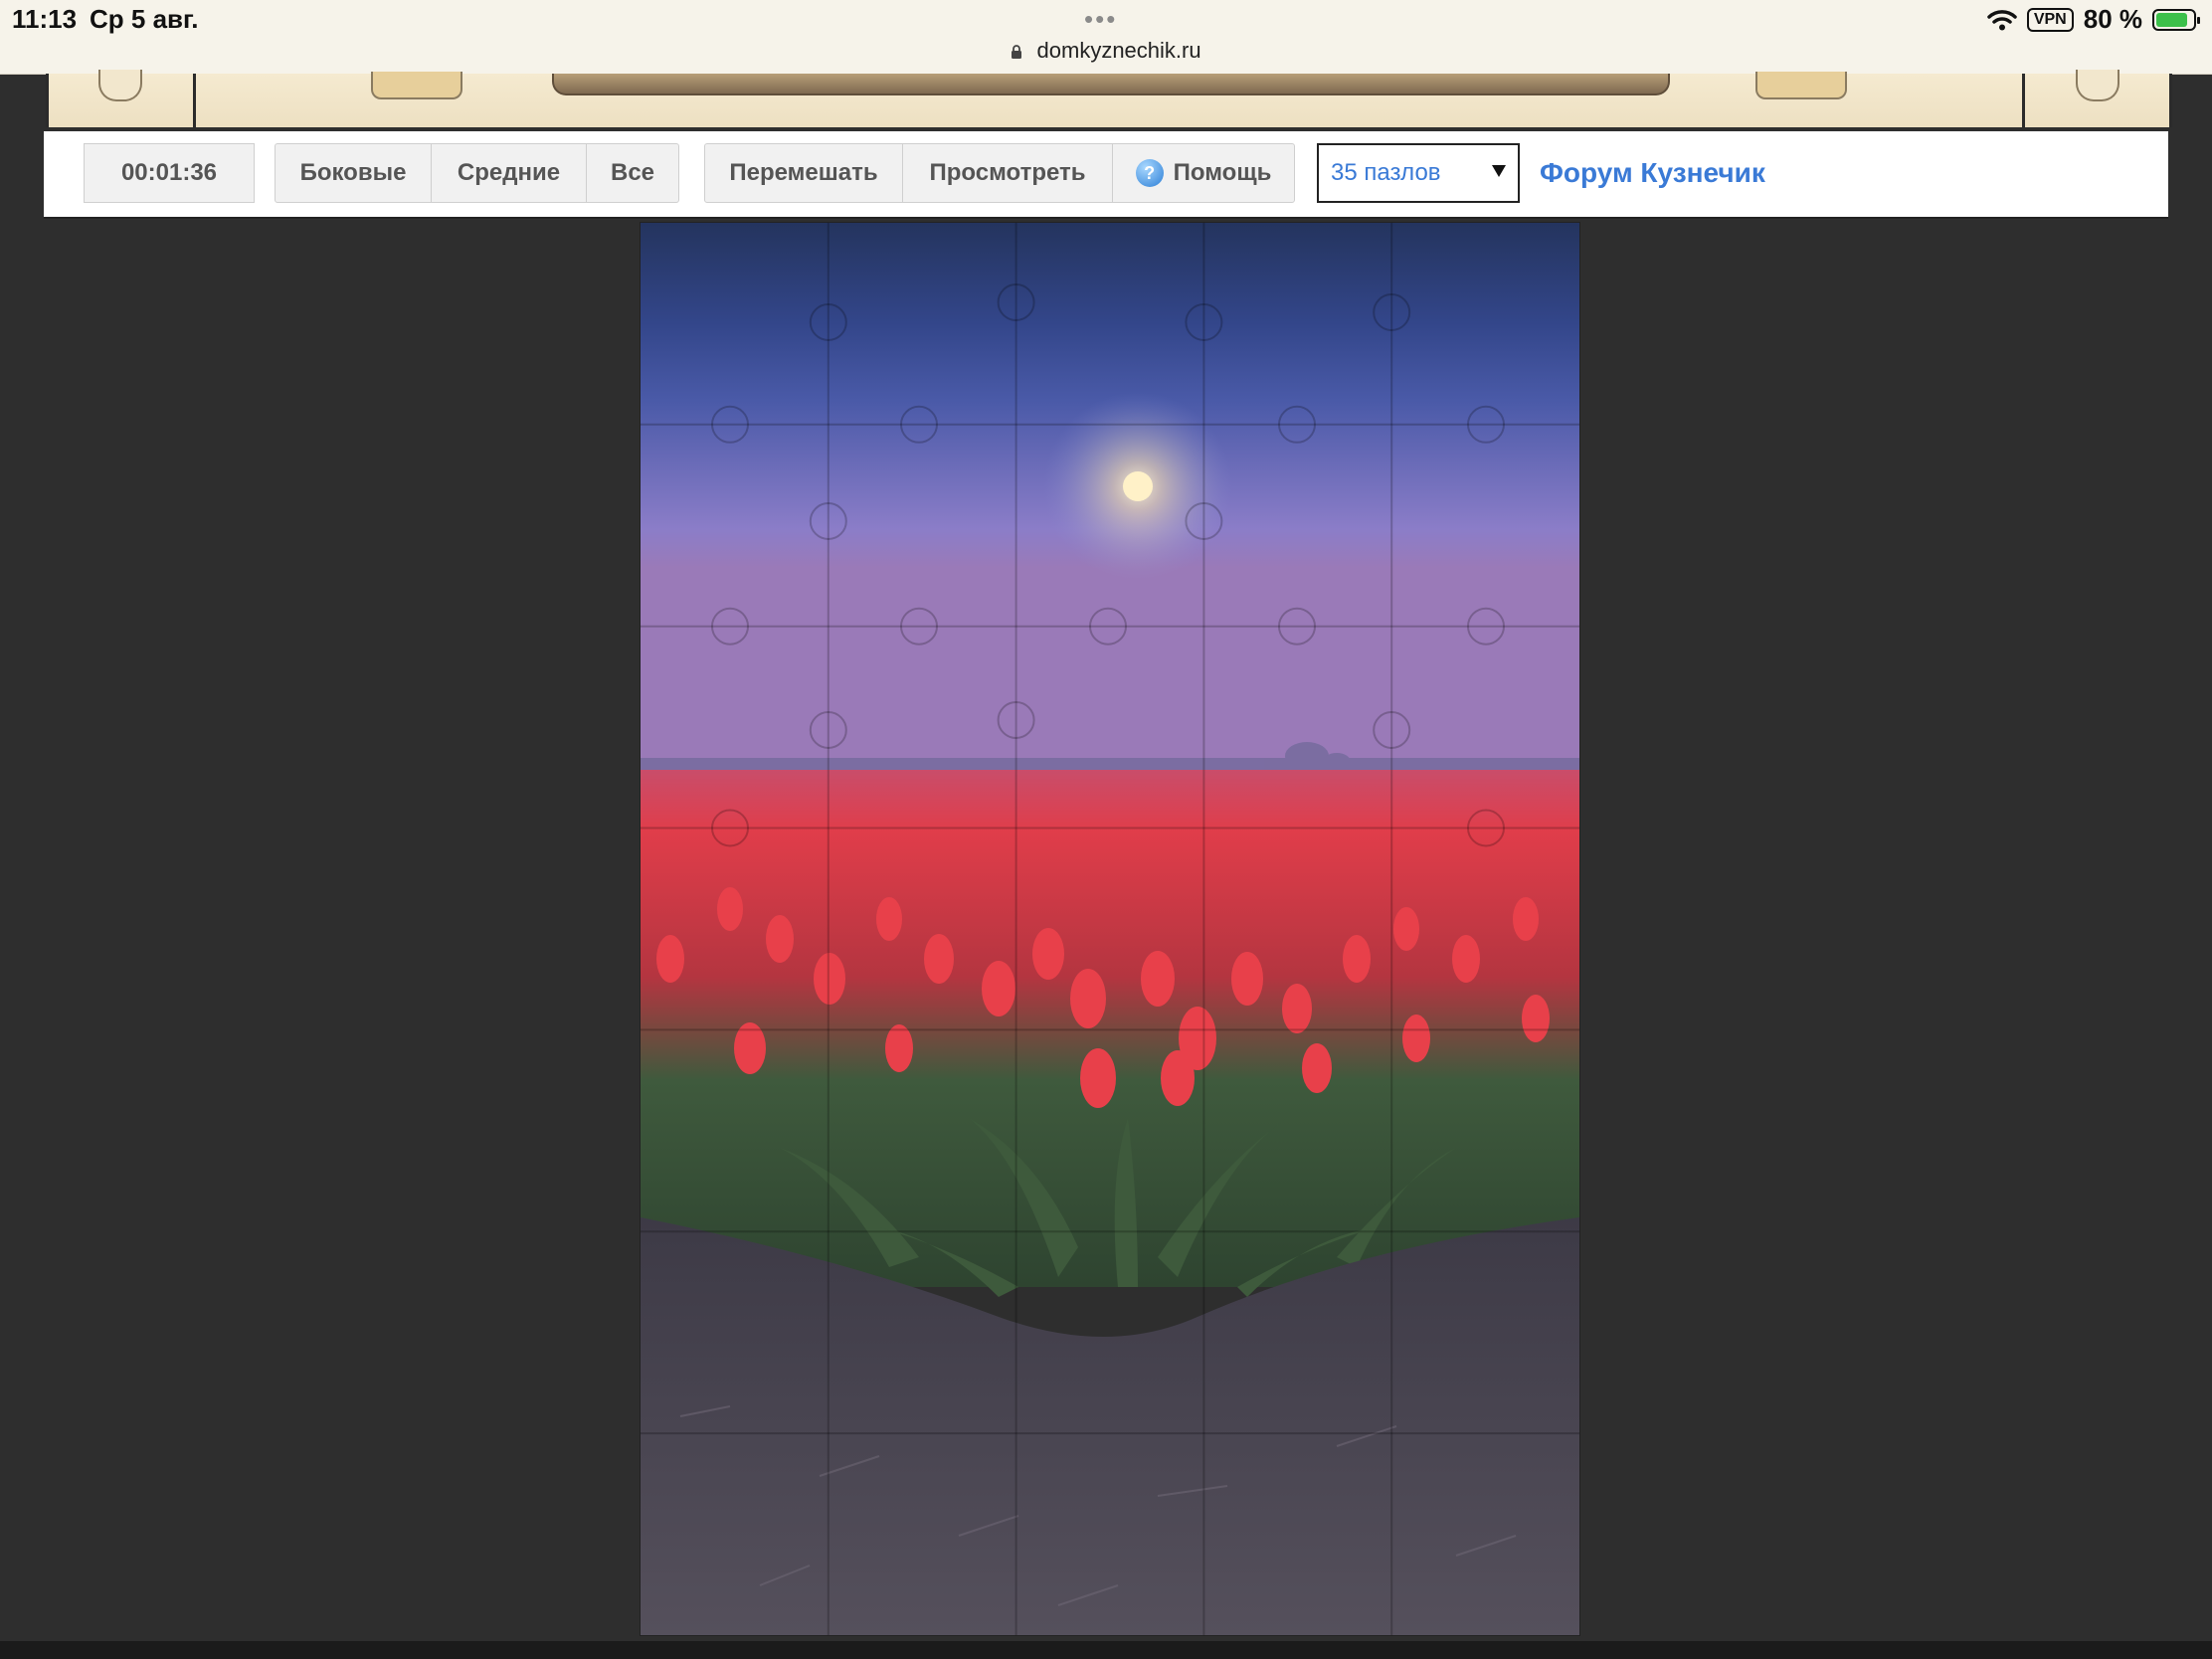 The height and width of the screenshot is (1659, 2212). What do you see at coordinates (2176, 19) in the screenshot?
I see `battery-icon` at bounding box center [2176, 19].